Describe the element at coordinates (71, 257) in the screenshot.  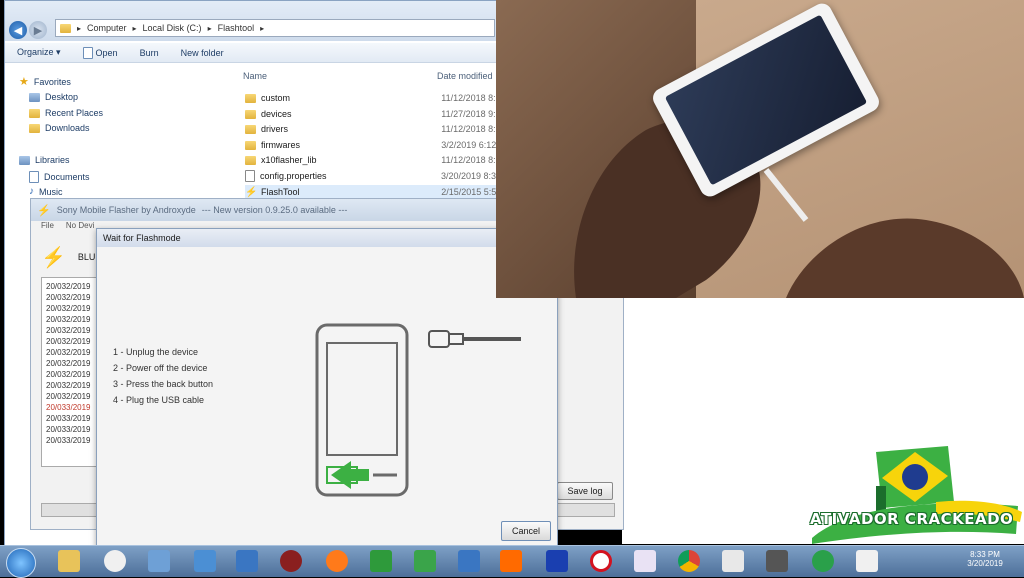
I see `flasher-toolbar: ⚡ BLU` at that location.